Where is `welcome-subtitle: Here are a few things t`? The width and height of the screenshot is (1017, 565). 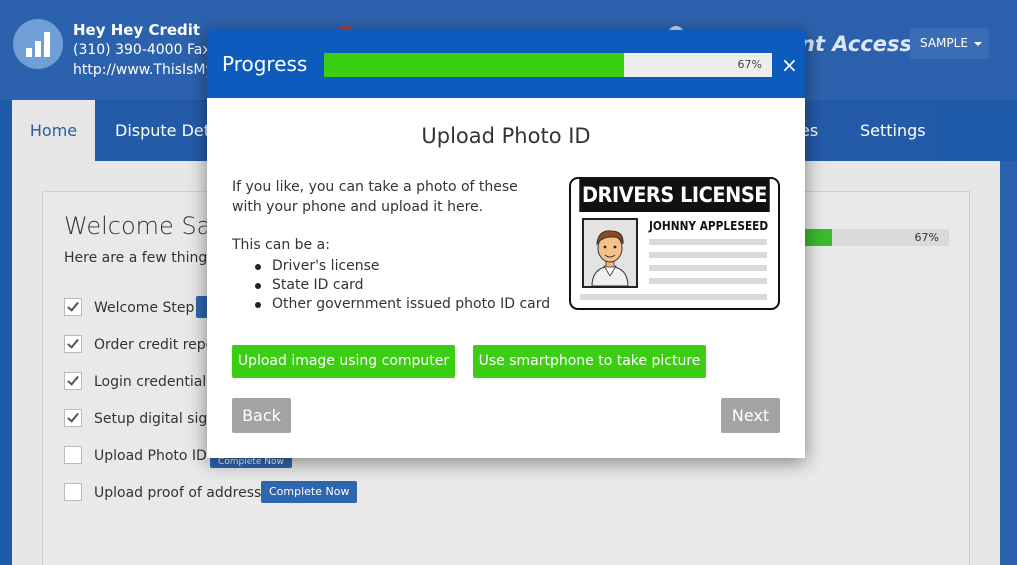 welcome-subtitle: Here are a few things t is located at coordinates (144, 258).